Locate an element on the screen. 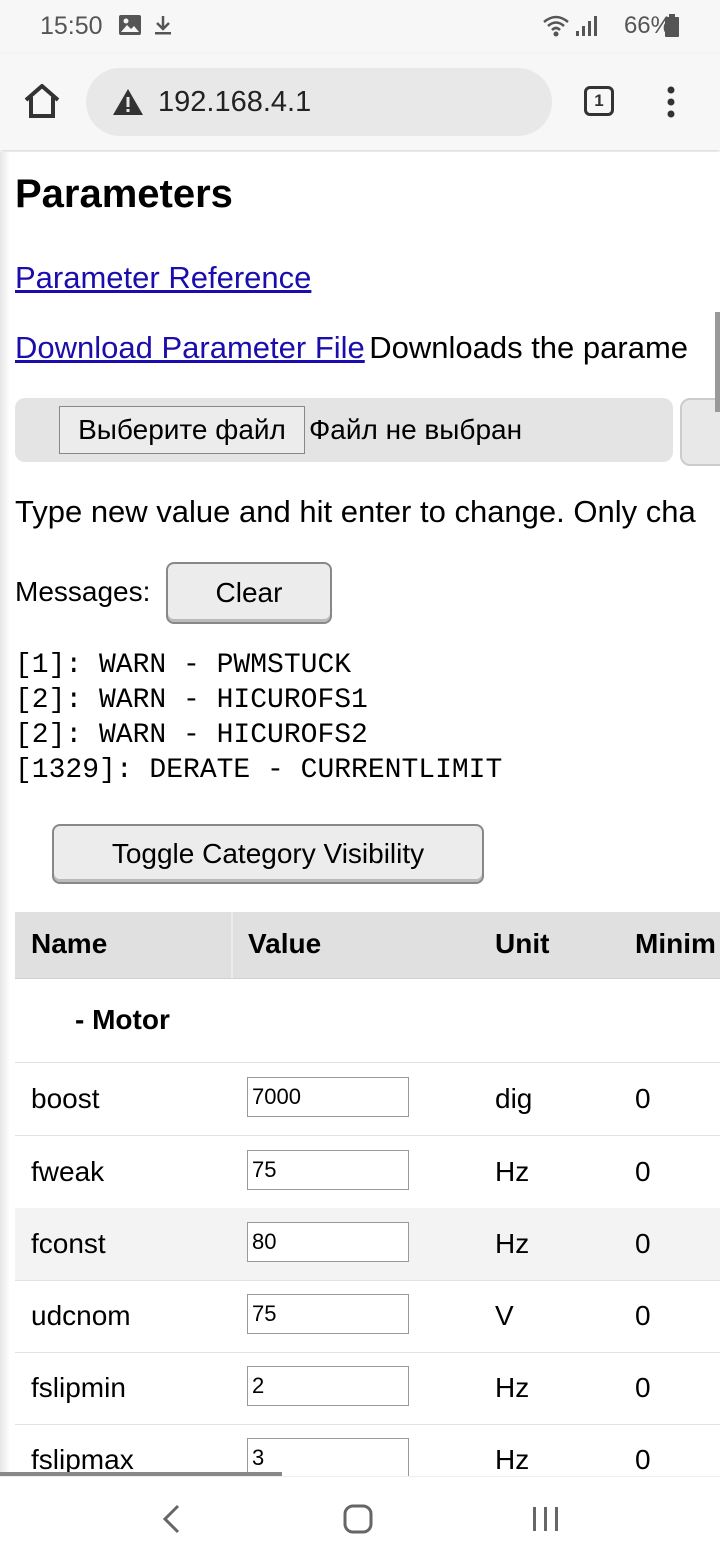  status-bar: 15:50 66% is located at coordinates (360, 27).